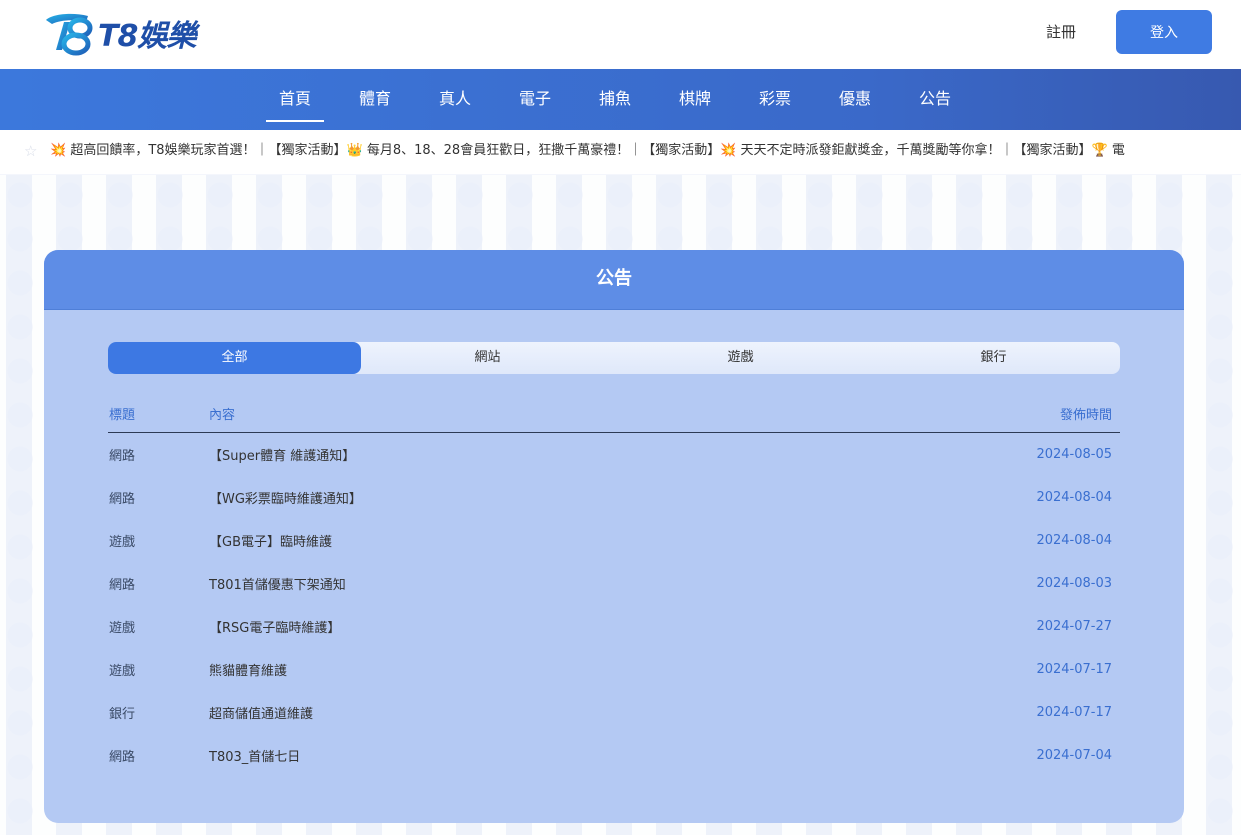  I want to click on tab-website: 網站, so click(487, 358).